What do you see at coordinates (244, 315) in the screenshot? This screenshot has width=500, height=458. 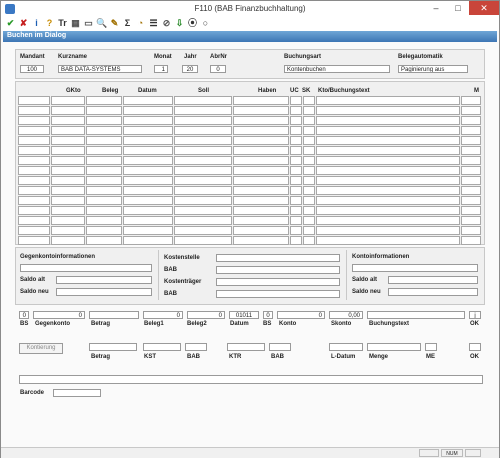 I see `datum-field: 01011` at bounding box center [244, 315].